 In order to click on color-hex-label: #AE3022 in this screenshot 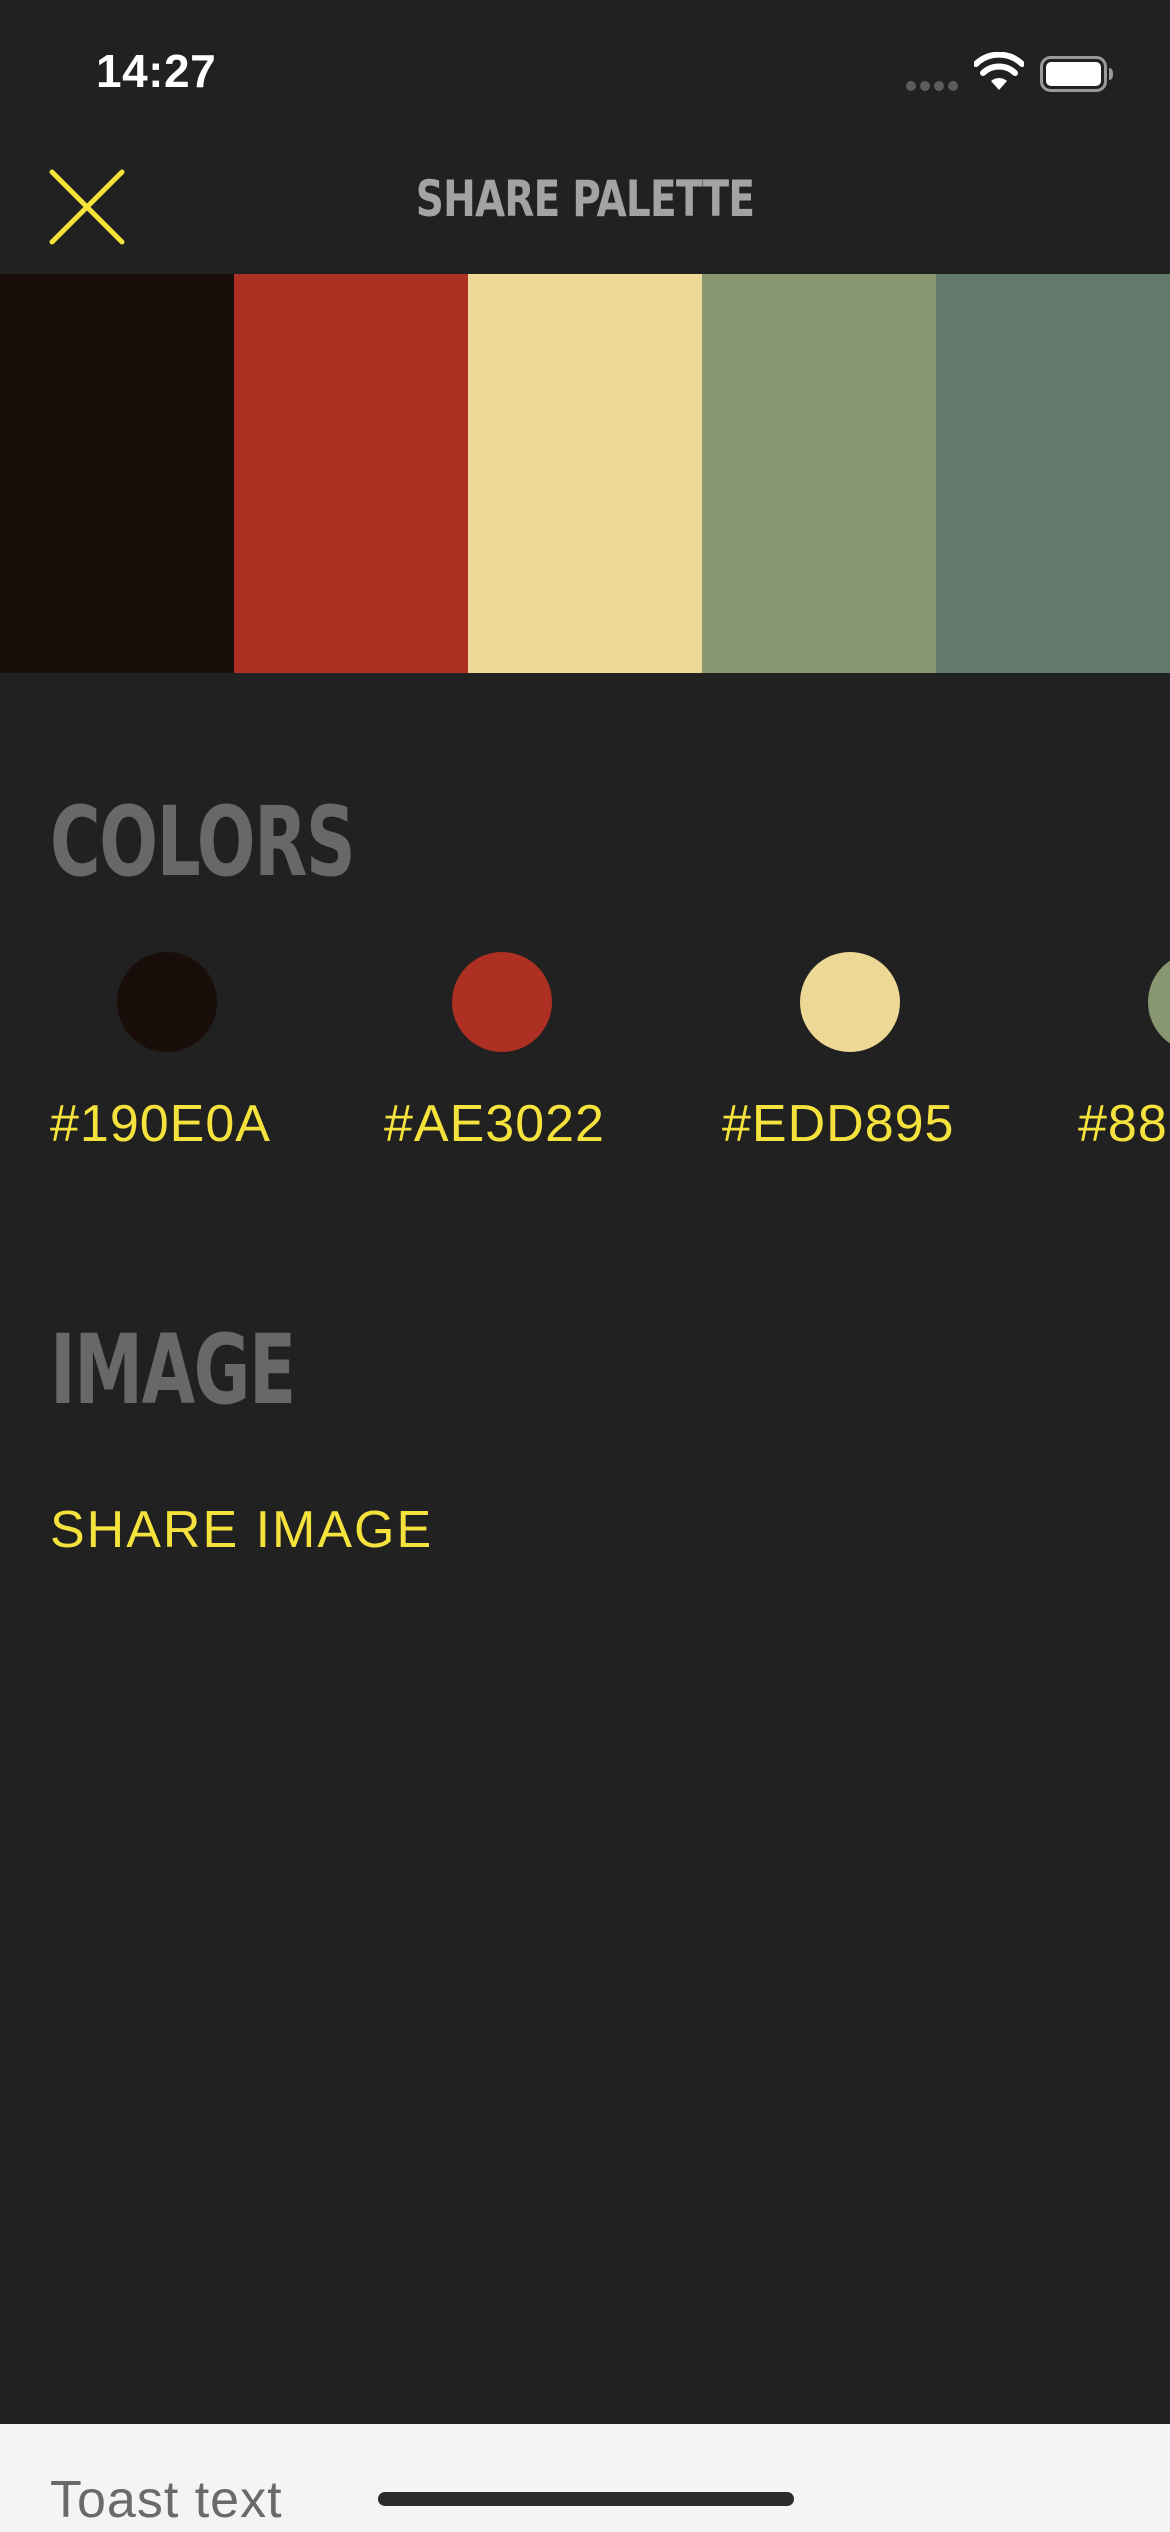, I will do `click(494, 1124)`.